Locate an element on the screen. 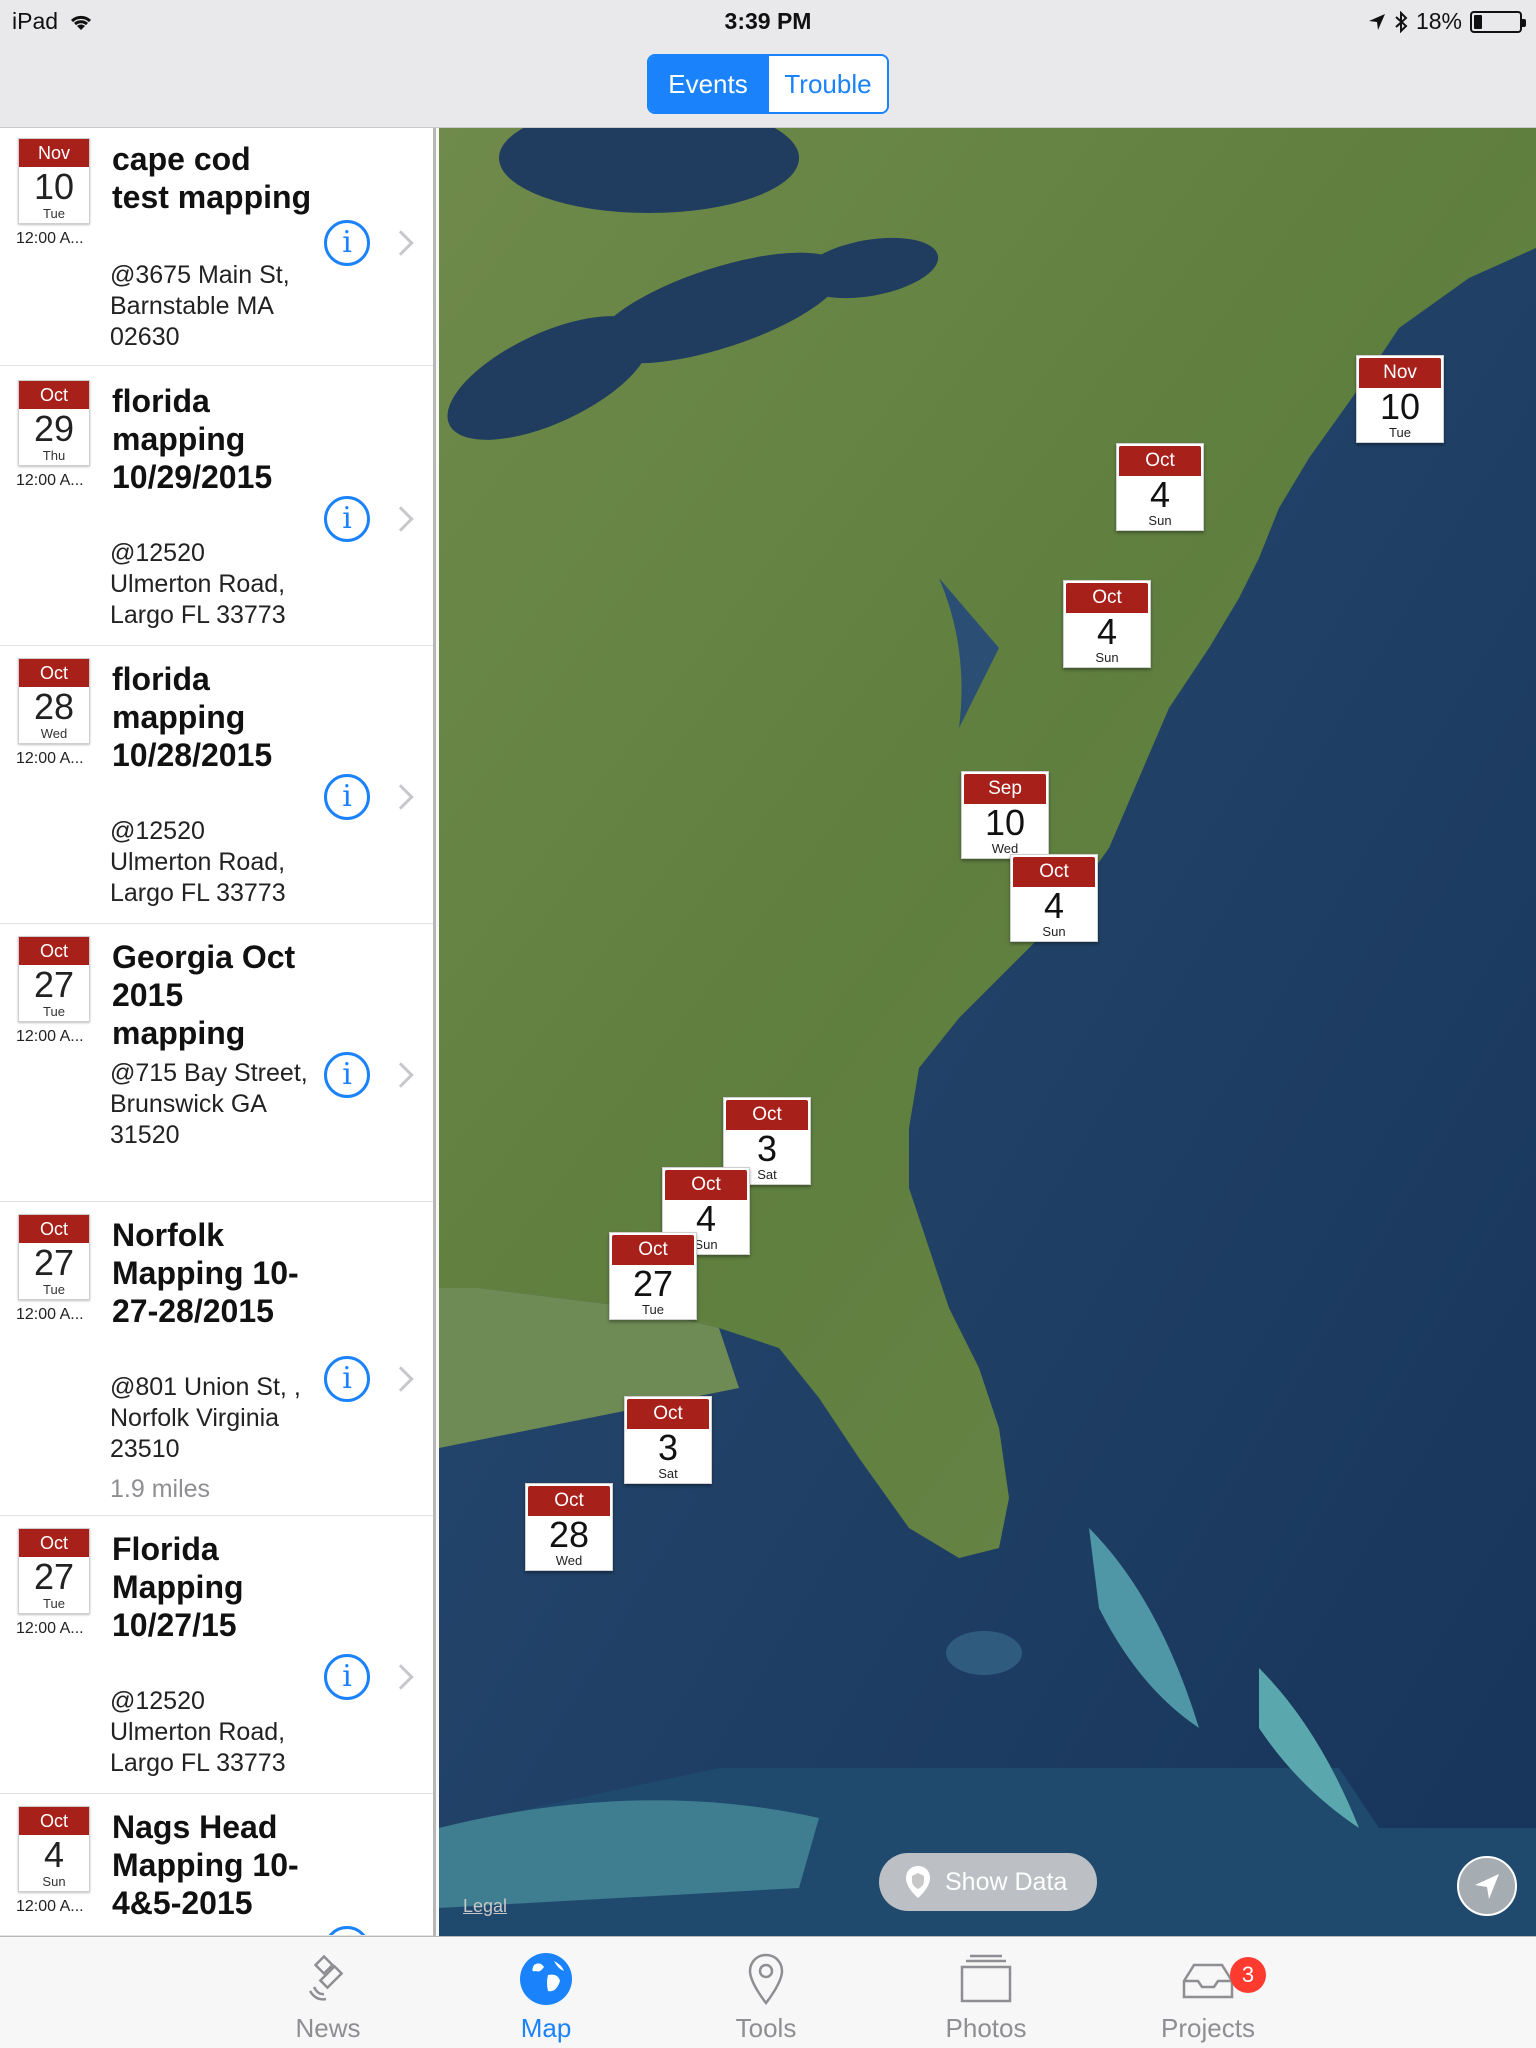 Image resolution: width=1536 pixels, height=2048 pixels. tab-projects-label: Projects is located at coordinates (1208, 2028).